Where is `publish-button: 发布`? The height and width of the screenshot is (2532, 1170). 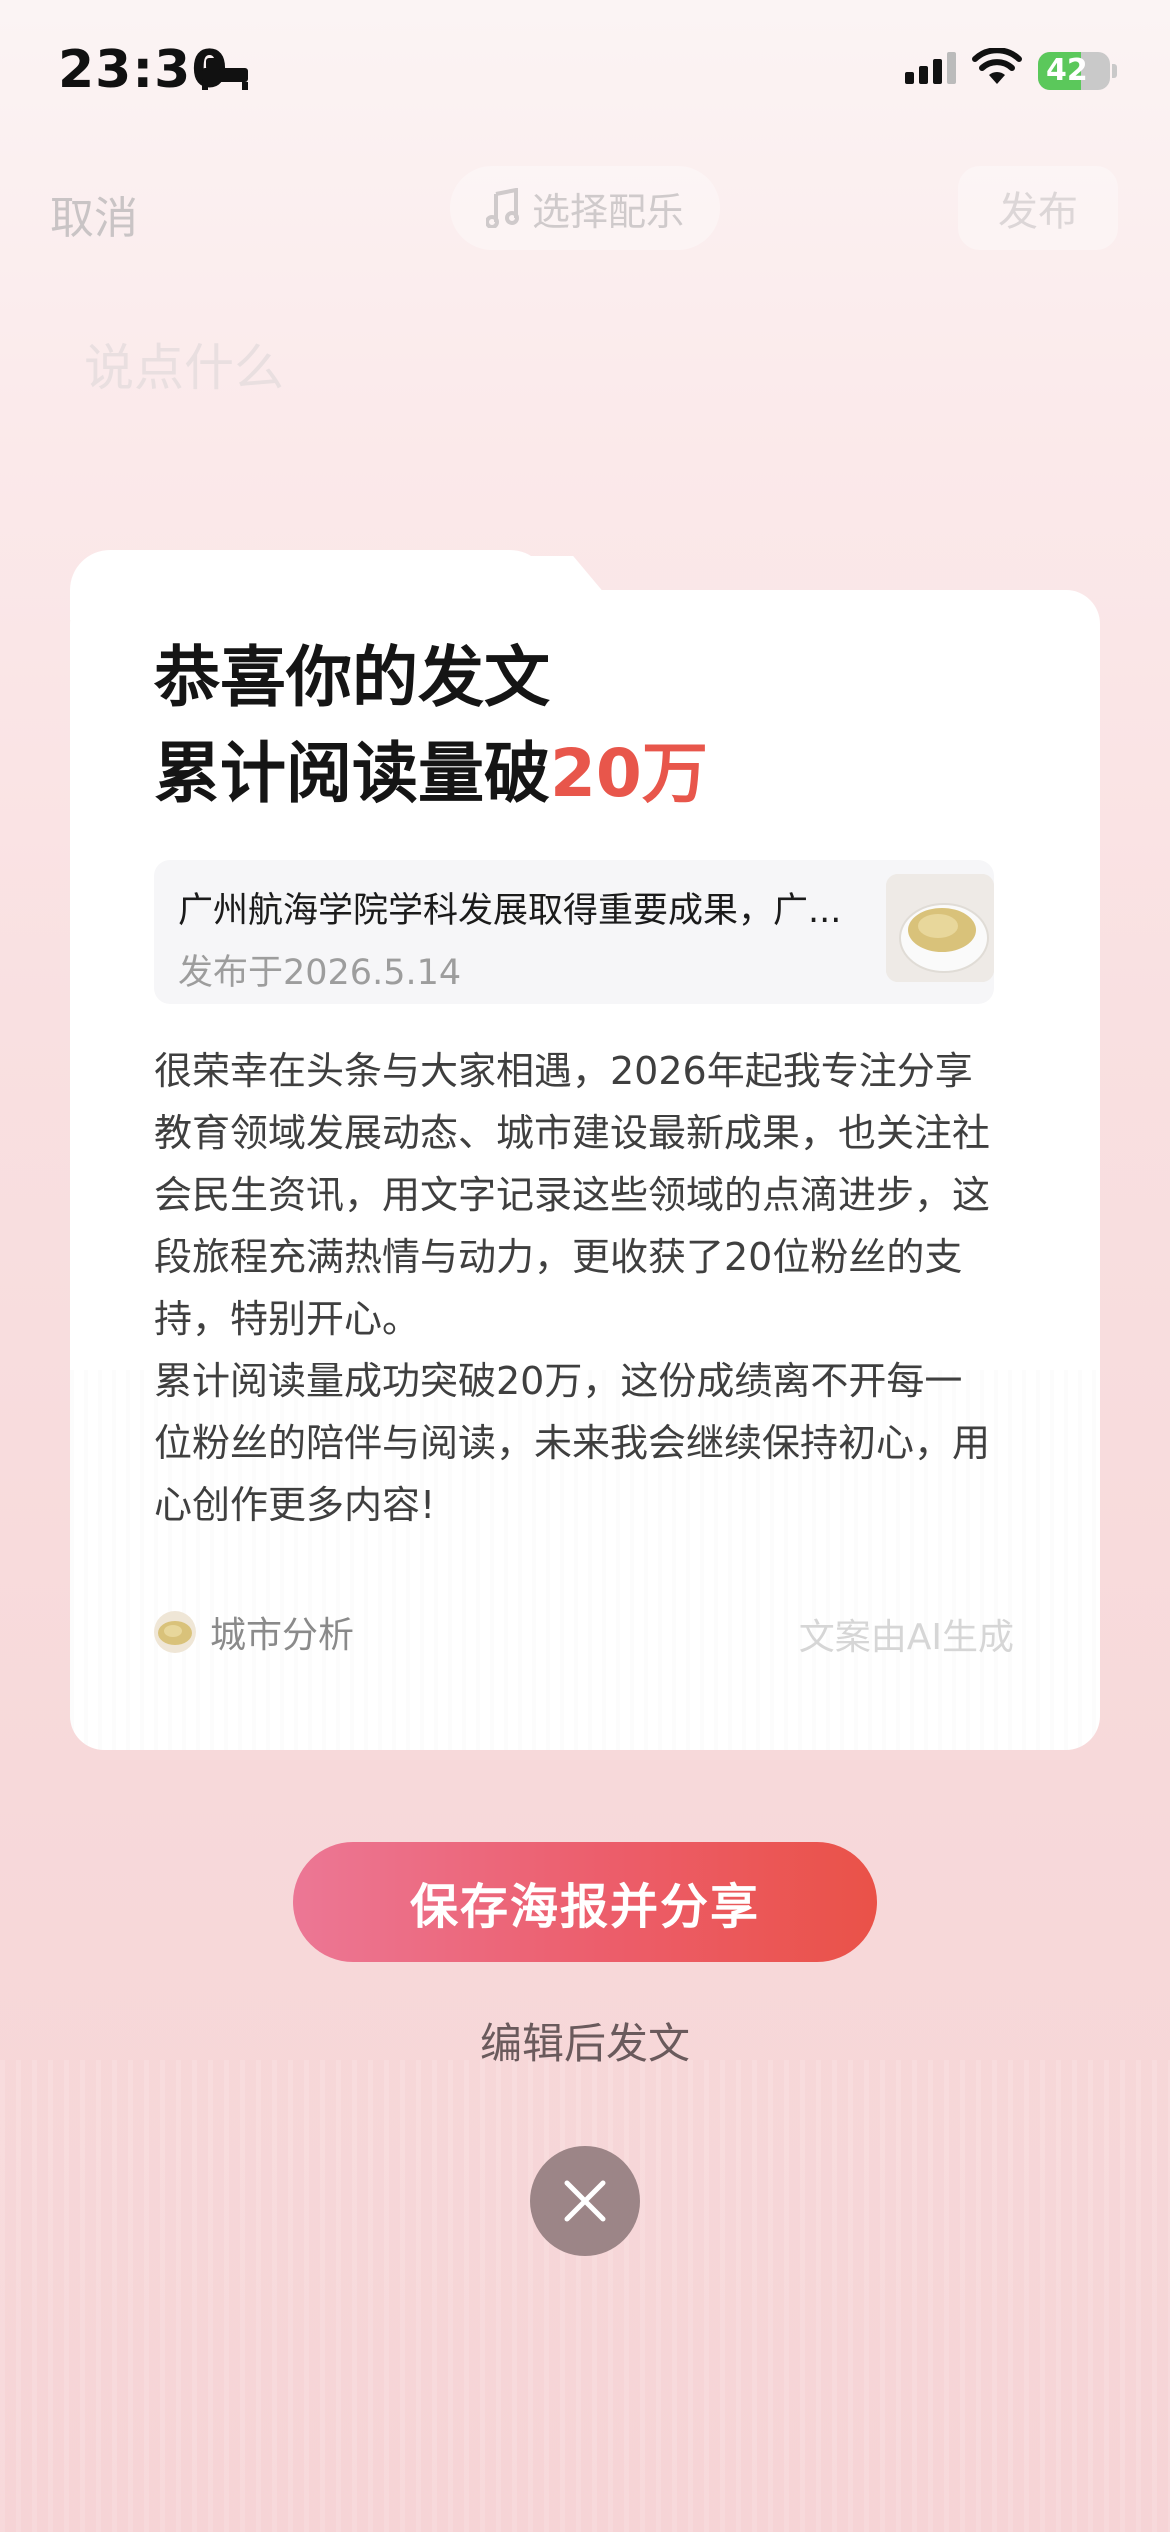
publish-button: 发布 is located at coordinates (1038, 208).